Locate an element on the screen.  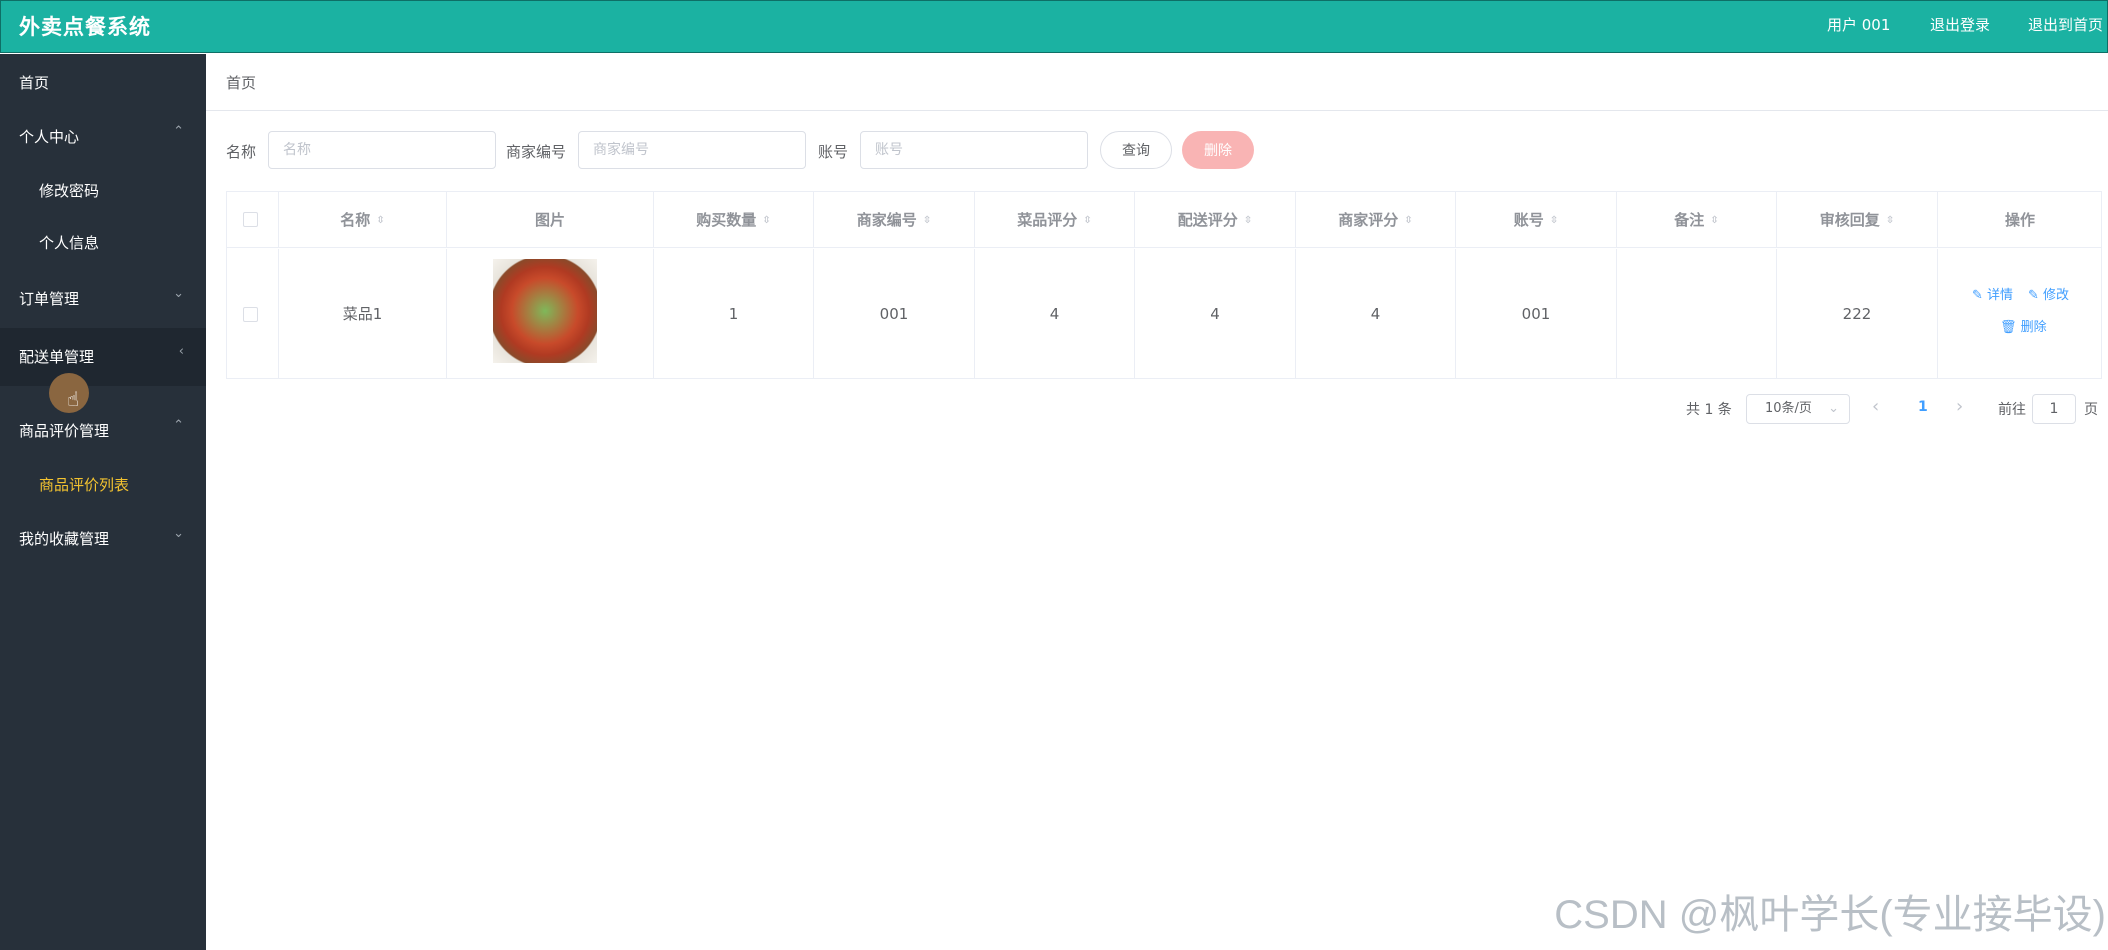
cell-account: 001 is located at coordinates (1536, 314).